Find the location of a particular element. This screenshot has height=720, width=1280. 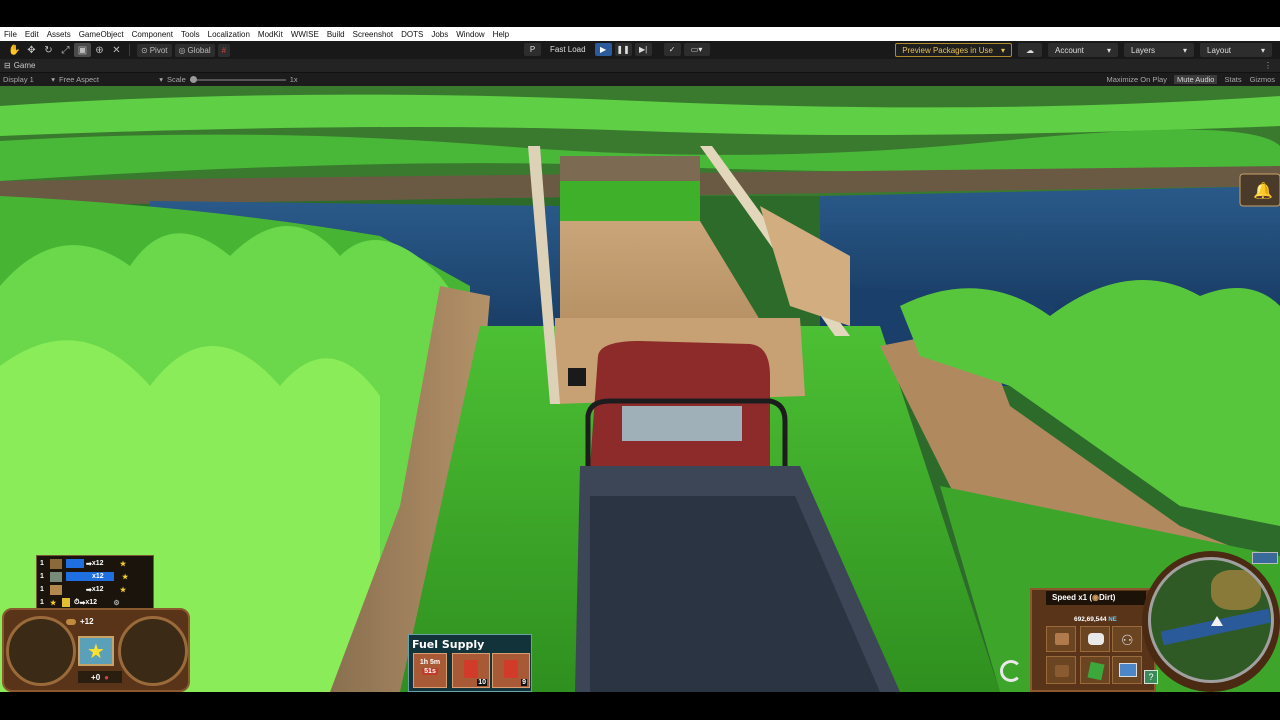

chevron-down-icon: ▾ is located at coordinates (1002, 50).